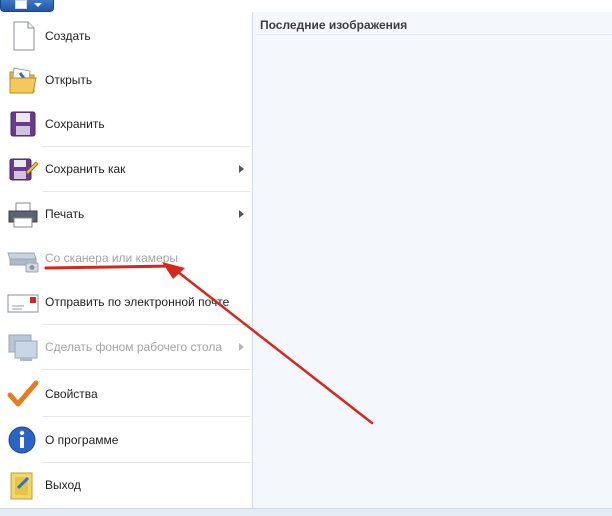  I want to click on menu-item-label: Свойства, so click(71, 394).